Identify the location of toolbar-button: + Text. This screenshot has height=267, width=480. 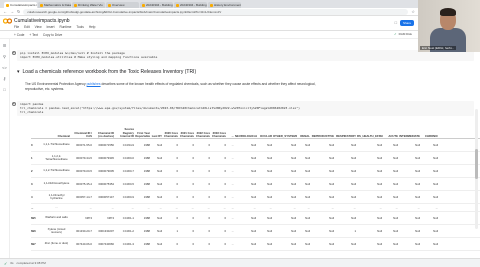
(33, 35).